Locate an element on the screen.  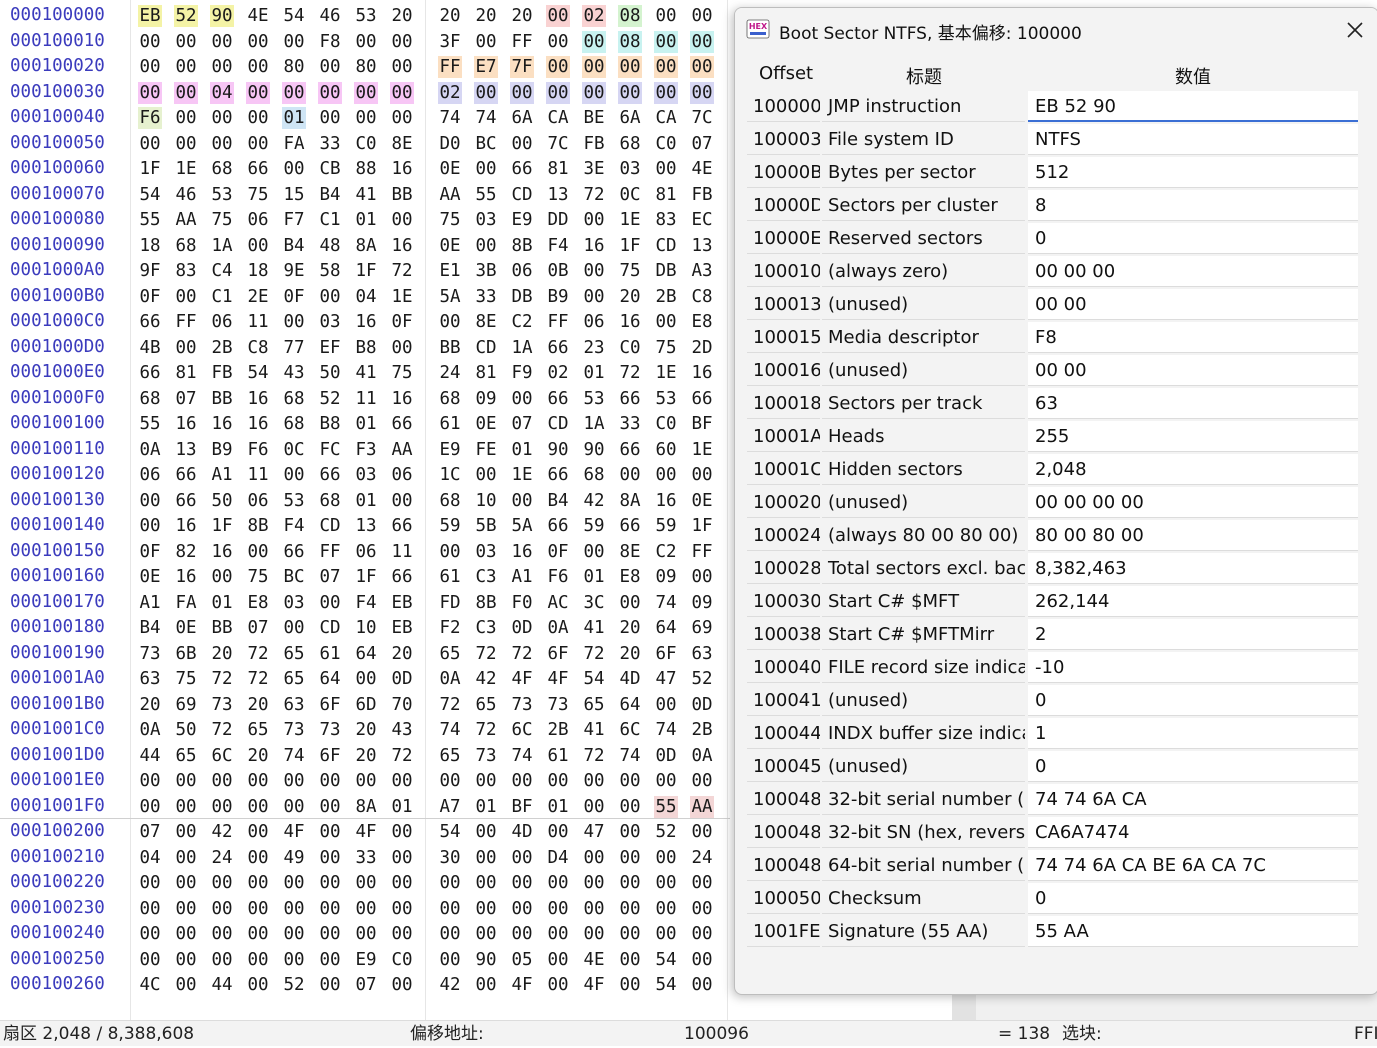
hex-byte: 49 is located at coordinates (294, 858).